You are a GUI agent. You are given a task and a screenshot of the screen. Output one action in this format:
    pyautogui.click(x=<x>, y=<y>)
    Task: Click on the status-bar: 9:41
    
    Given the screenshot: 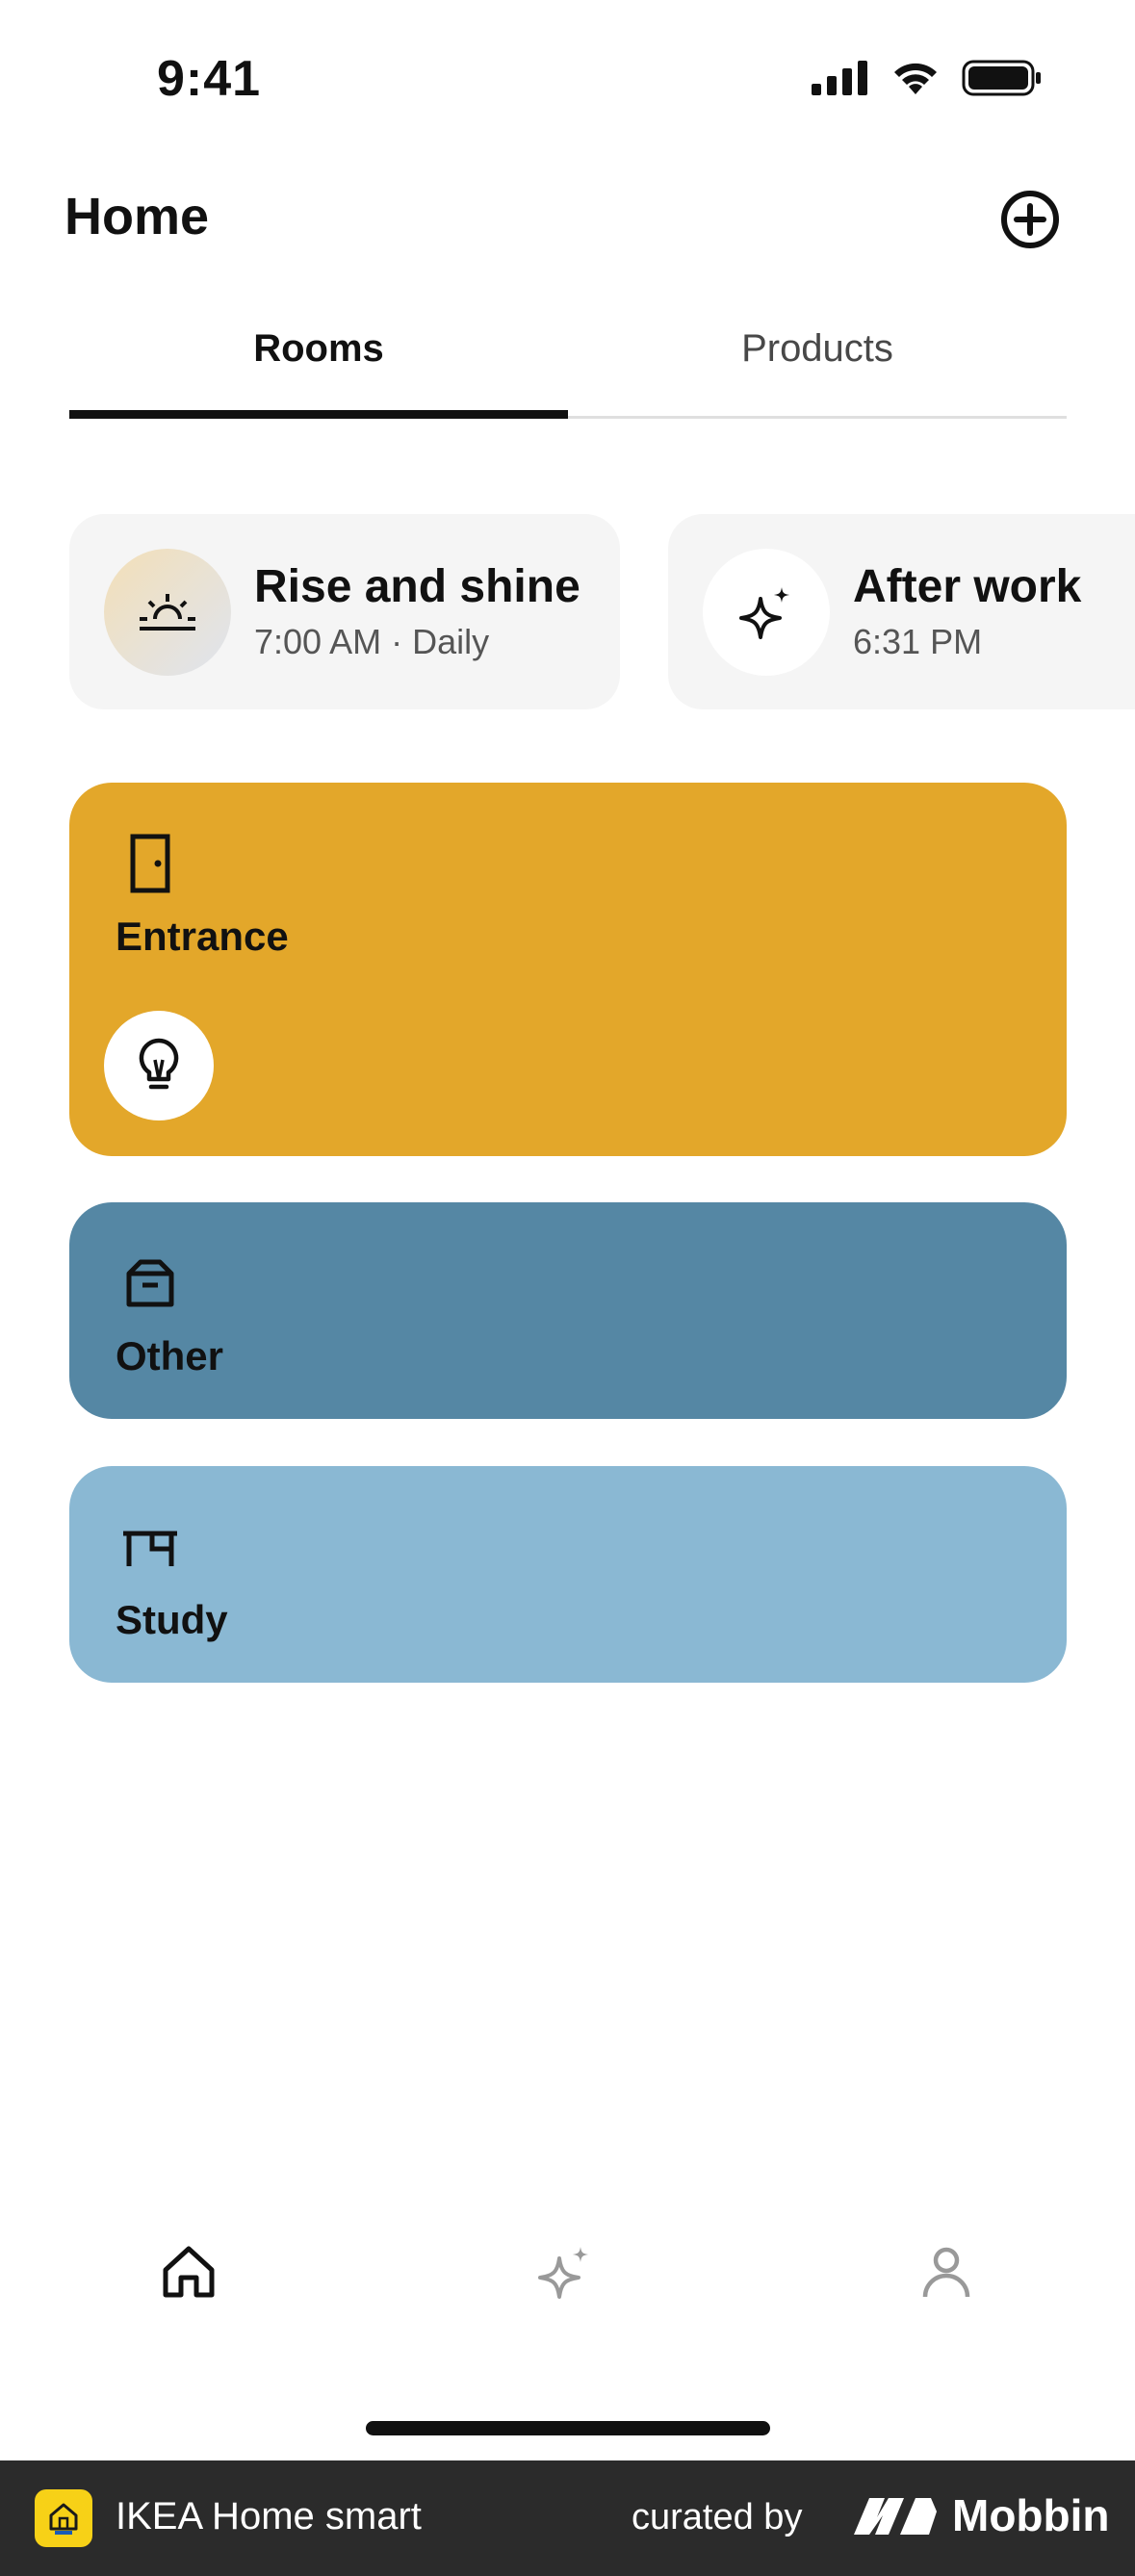 What is the action you would take?
    pyautogui.click(x=567, y=82)
    